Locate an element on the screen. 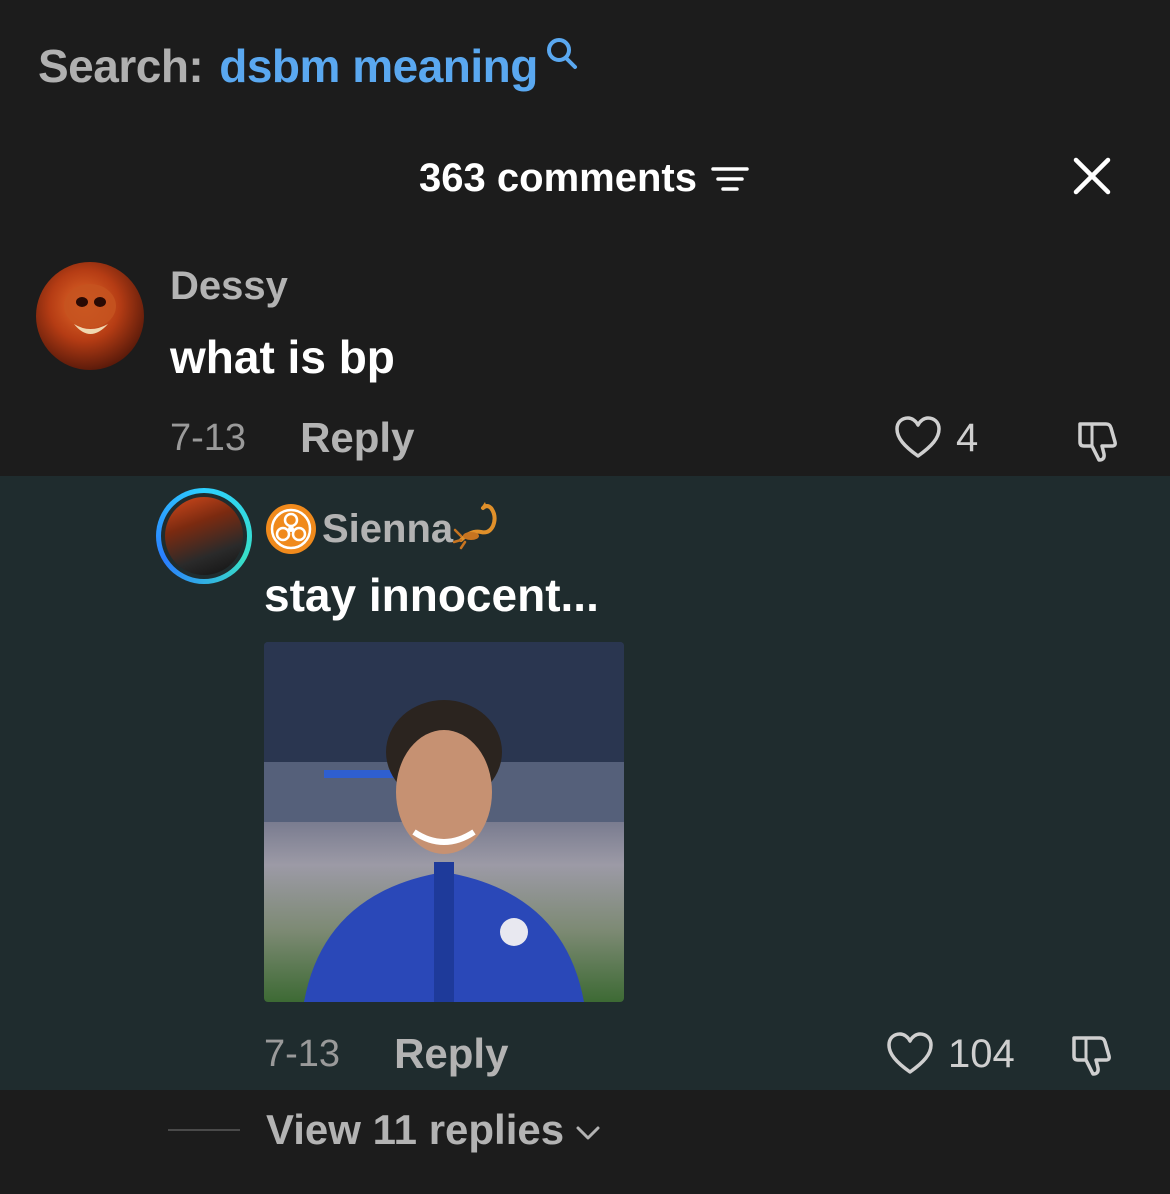 This screenshot has width=1170, height=1194. like-count: 4 is located at coordinates (967, 437).